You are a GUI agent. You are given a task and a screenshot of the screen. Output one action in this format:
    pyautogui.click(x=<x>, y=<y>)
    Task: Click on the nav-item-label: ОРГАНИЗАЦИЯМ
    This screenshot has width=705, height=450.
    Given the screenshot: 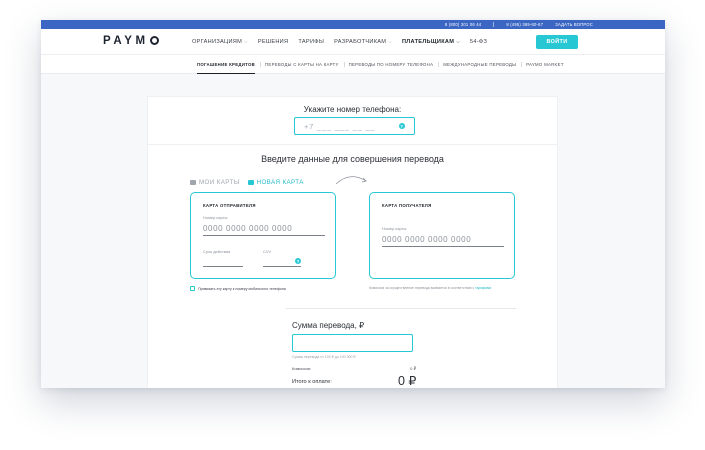 What is the action you would take?
    pyautogui.click(x=217, y=42)
    